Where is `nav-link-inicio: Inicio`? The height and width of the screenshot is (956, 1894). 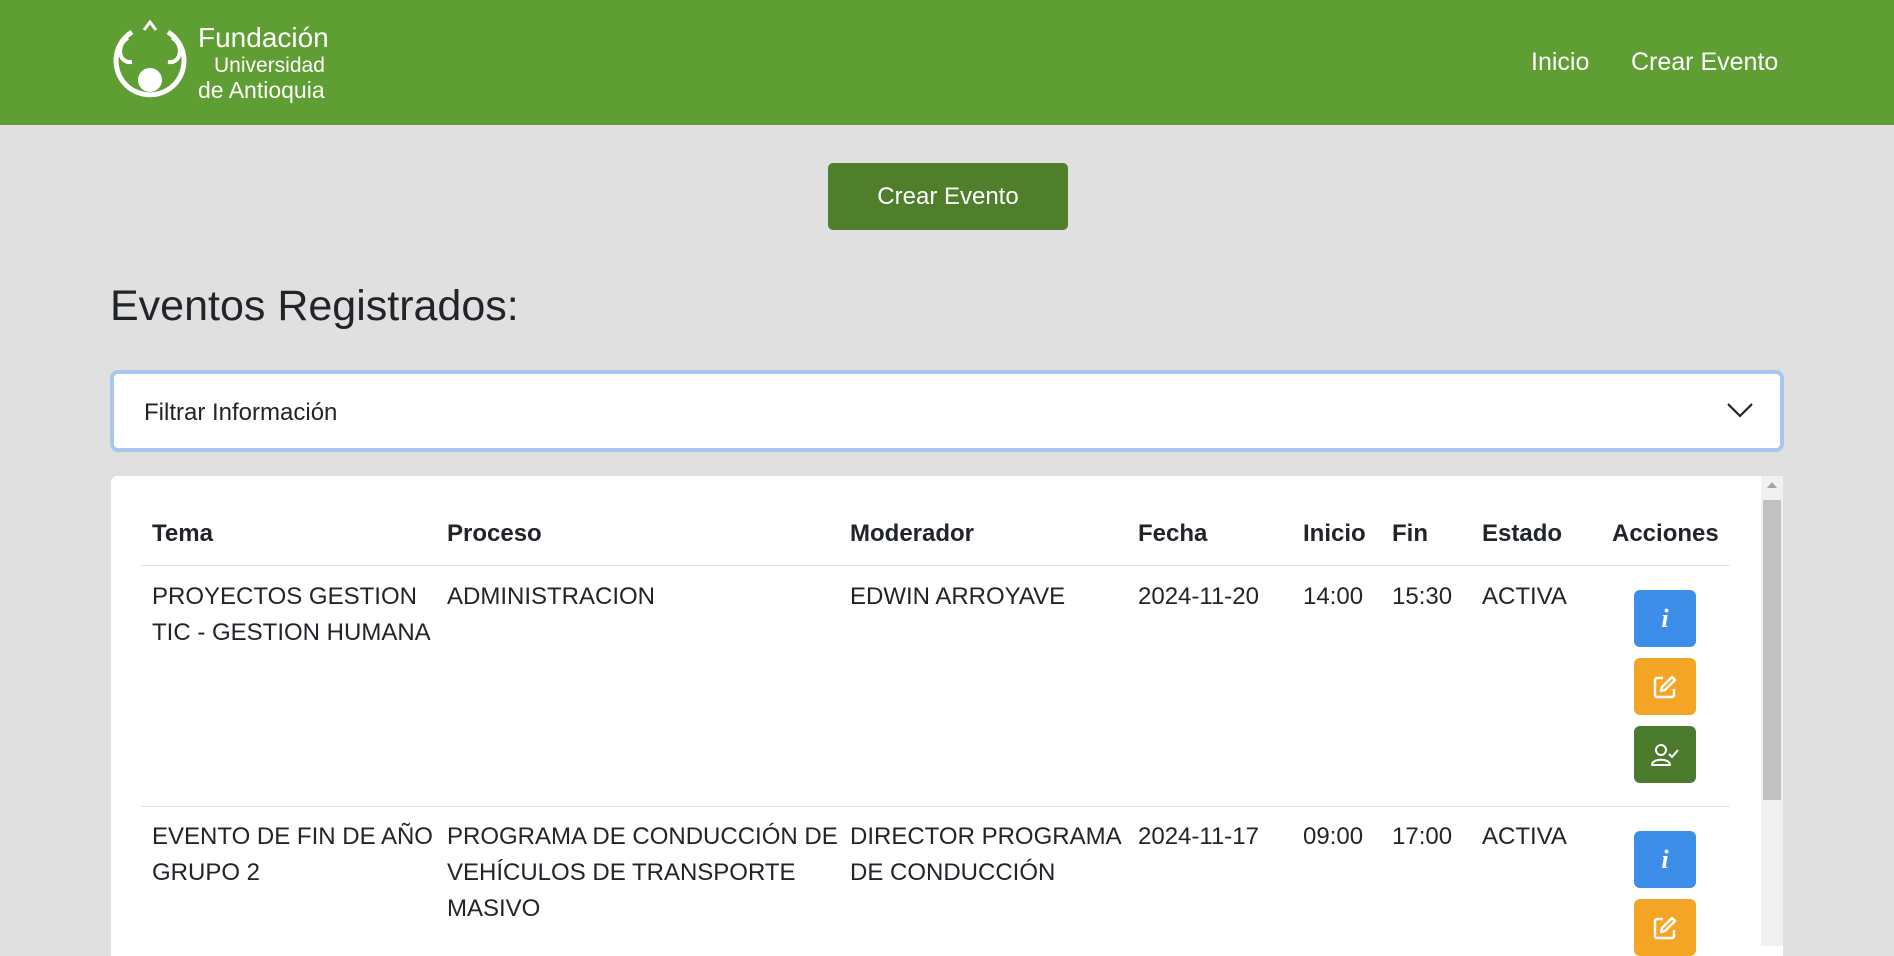
nav-link-inicio: Inicio is located at coordinates (1560, 62).